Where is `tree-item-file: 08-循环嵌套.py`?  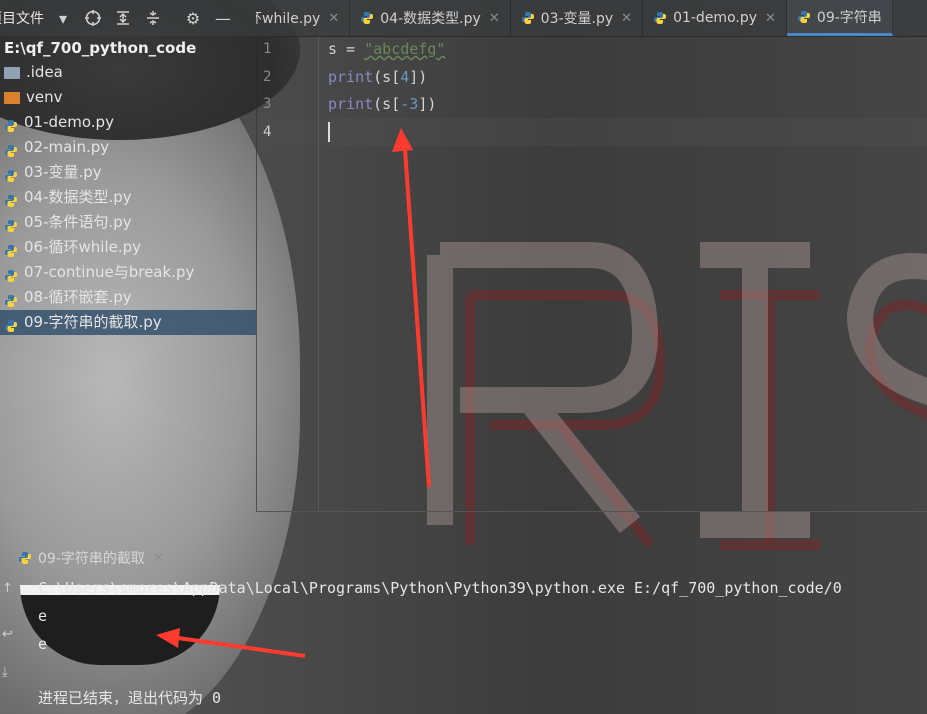 tree-item-file: 08-循环嵌套.py is located at coordinates (128, 297).